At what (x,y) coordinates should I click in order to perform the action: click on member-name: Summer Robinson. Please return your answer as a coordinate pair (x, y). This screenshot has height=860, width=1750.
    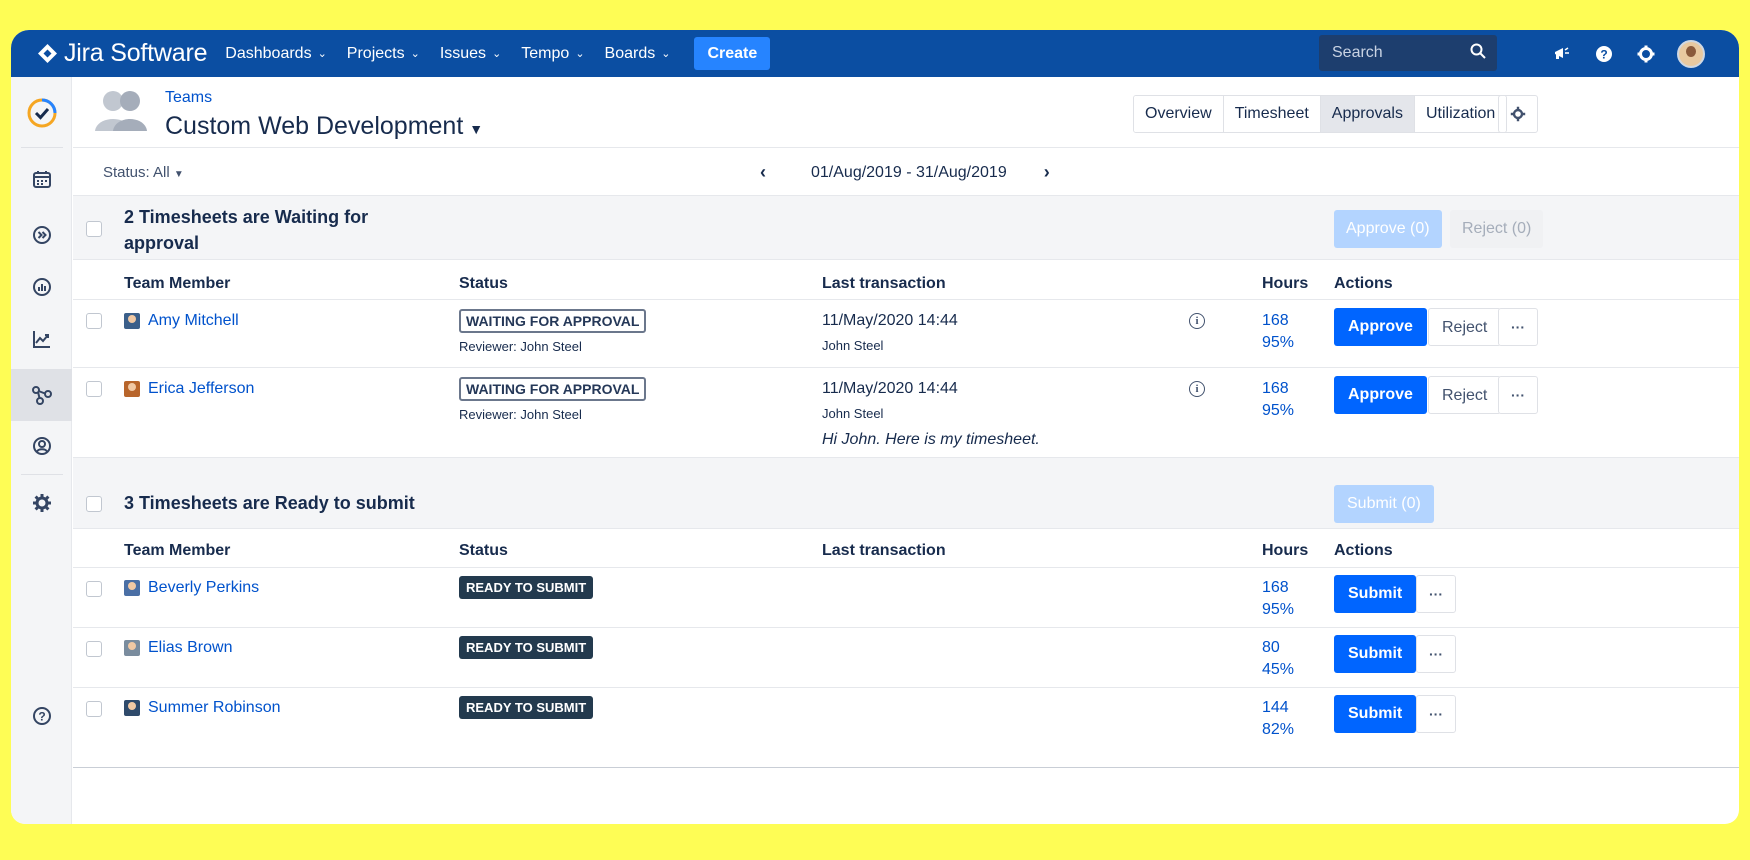
    Looking at the image, I should click on (214, 707).